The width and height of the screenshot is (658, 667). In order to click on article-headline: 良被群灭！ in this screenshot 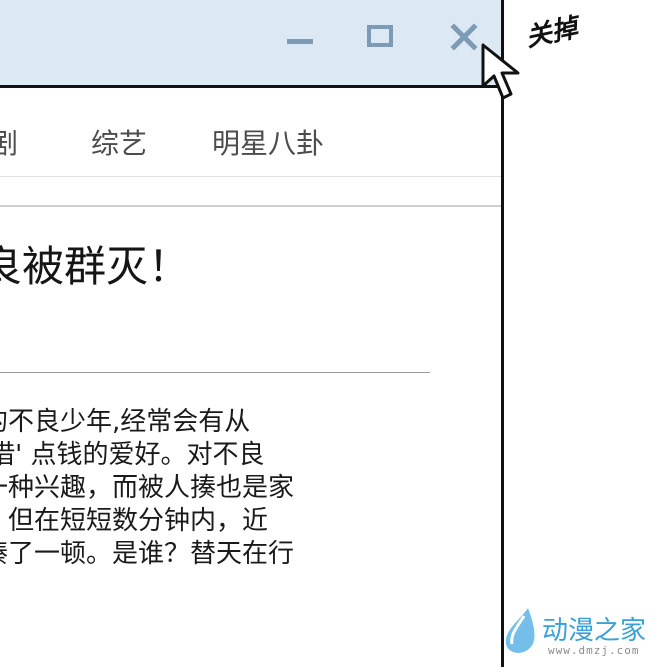, I will do `click(95, 266)`.